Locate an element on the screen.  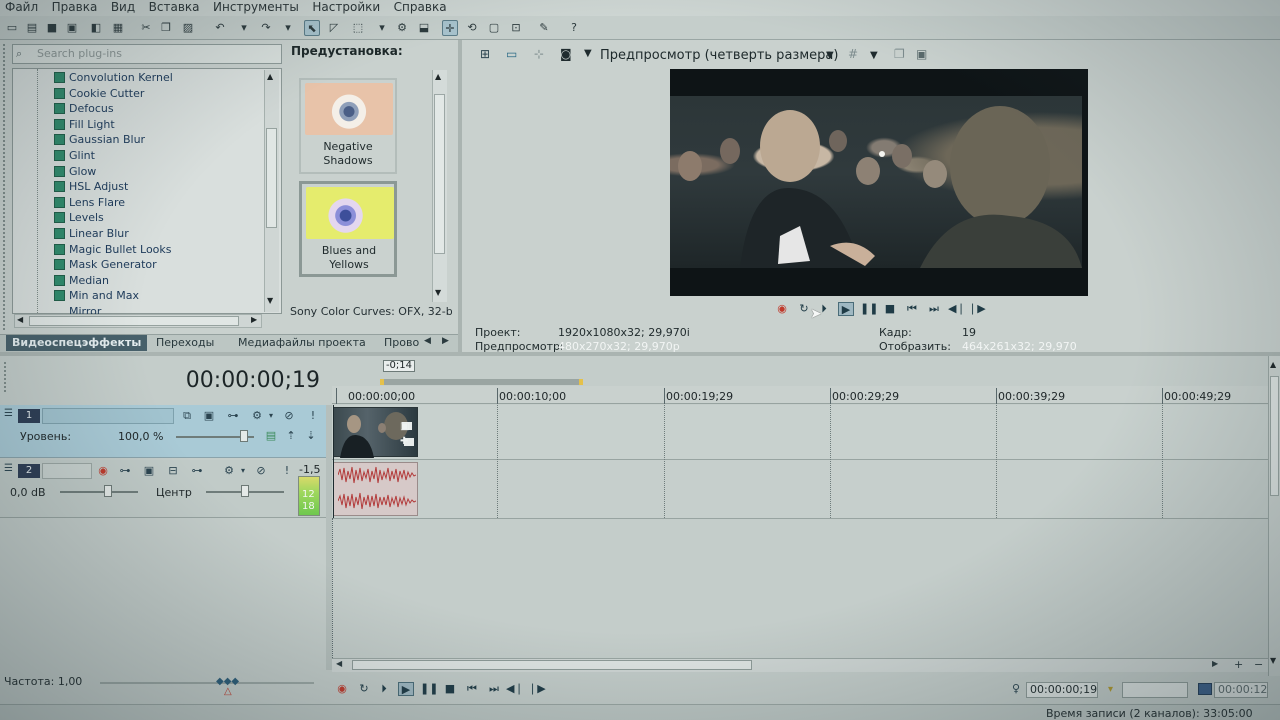
plugin-item: Convolution Kernel is located at coordinates (121, 77).